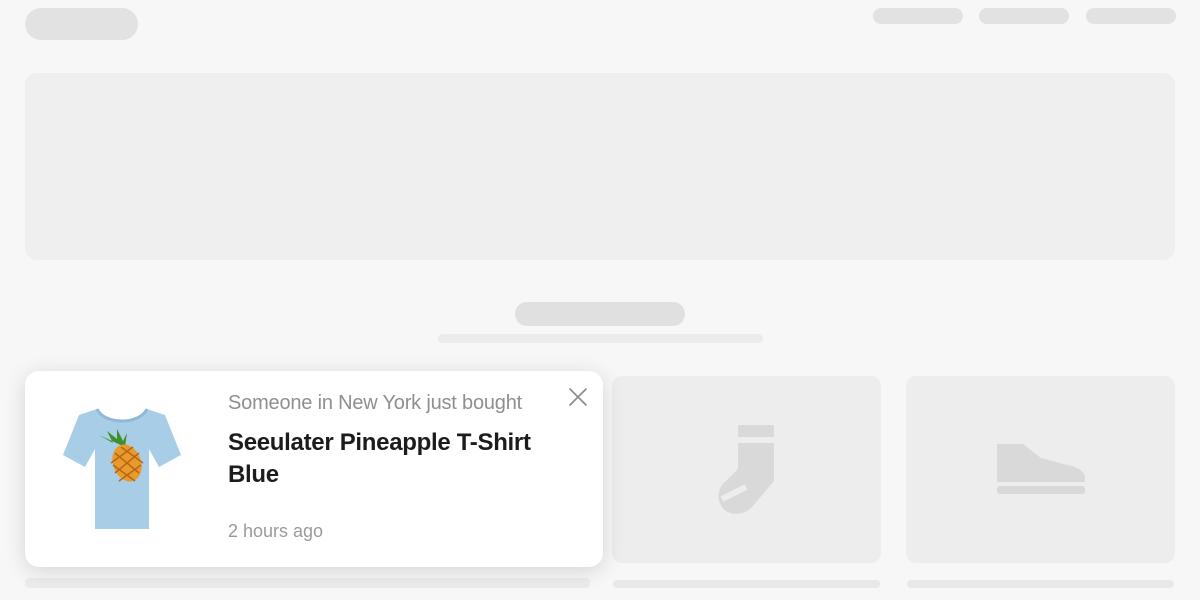 The height and width of the screenshot is (600, 1200). I want to click on logo-placeholder, so click(81, 24).